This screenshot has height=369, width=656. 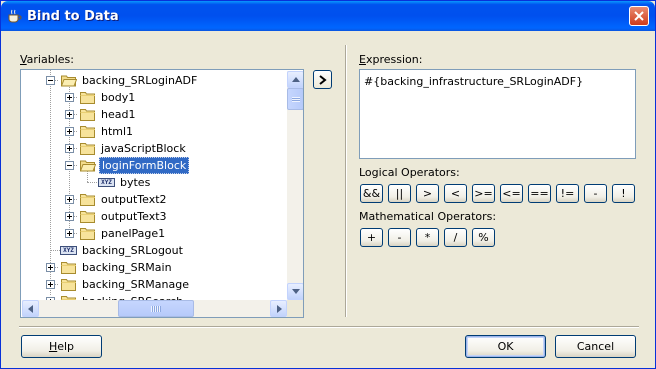 What do you see at coordinates (69, 81) in the screenshot?
I see `open-folder-icon` at bounding box center [69, 81].